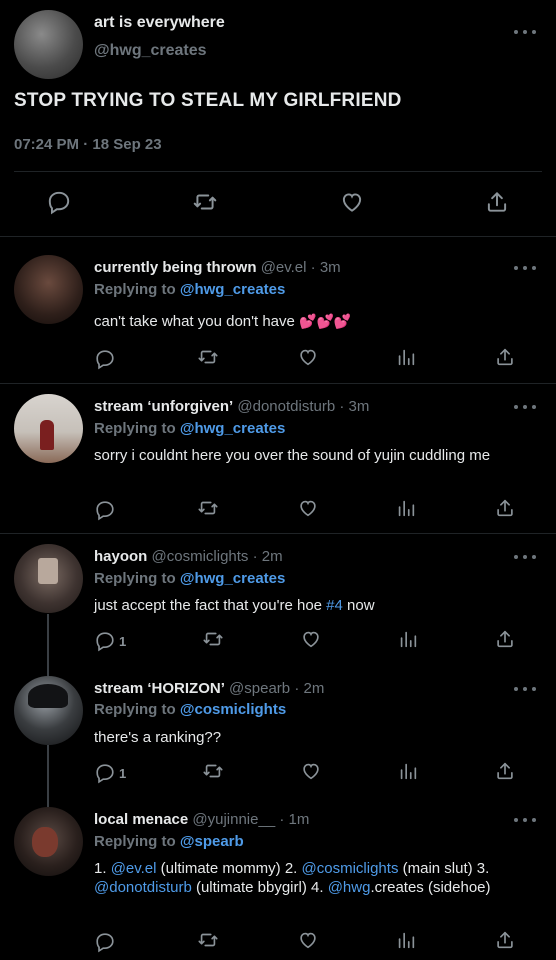  Describe the element at coordinates (158, 737) in the screenshot. I see `tweet-text: there's a ranking??` at that location.